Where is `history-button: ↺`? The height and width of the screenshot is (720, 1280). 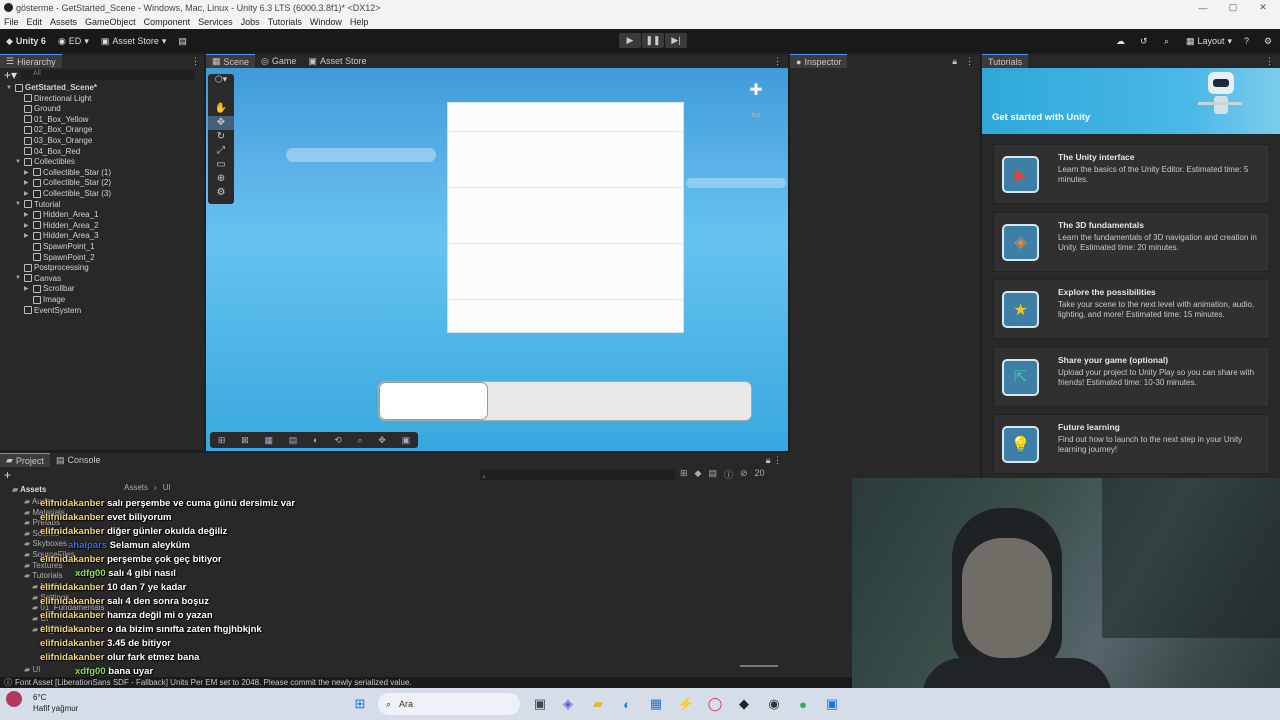
history-button: ↺ is located at coordinates (1144, 41).